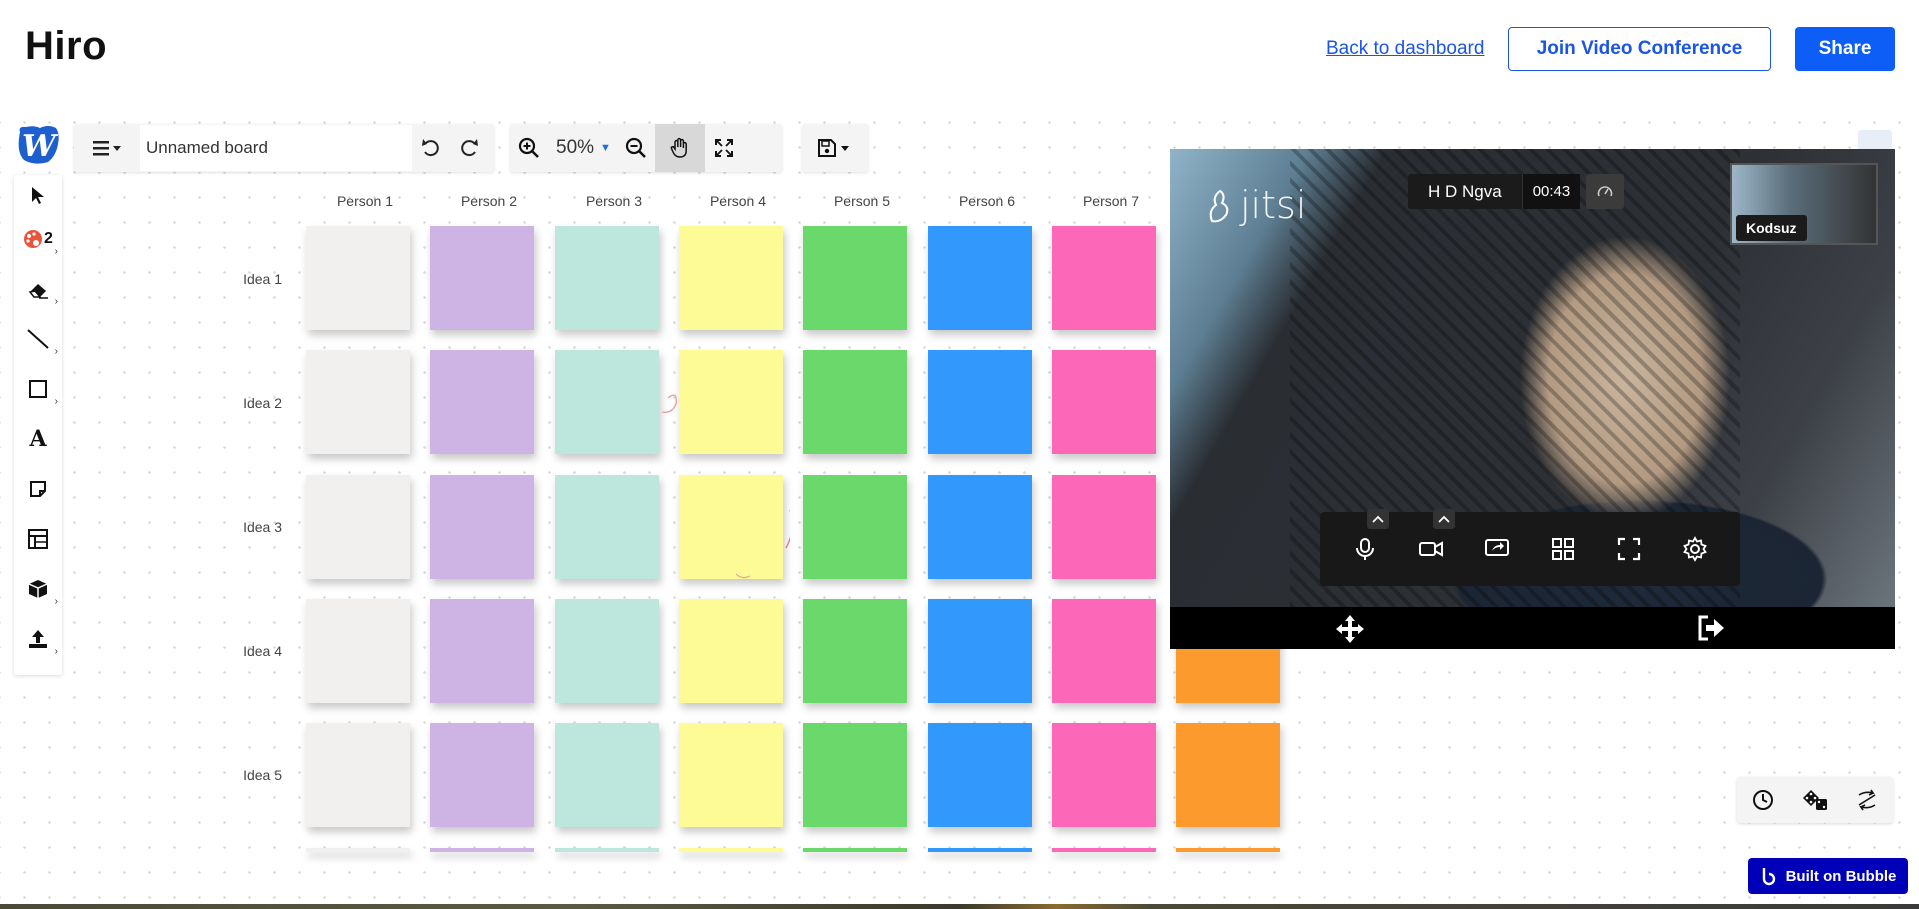 Image resolution: width=1919 pixels, height=909 pixels. I want to click on shape-tool: ›, so click(38, 389).